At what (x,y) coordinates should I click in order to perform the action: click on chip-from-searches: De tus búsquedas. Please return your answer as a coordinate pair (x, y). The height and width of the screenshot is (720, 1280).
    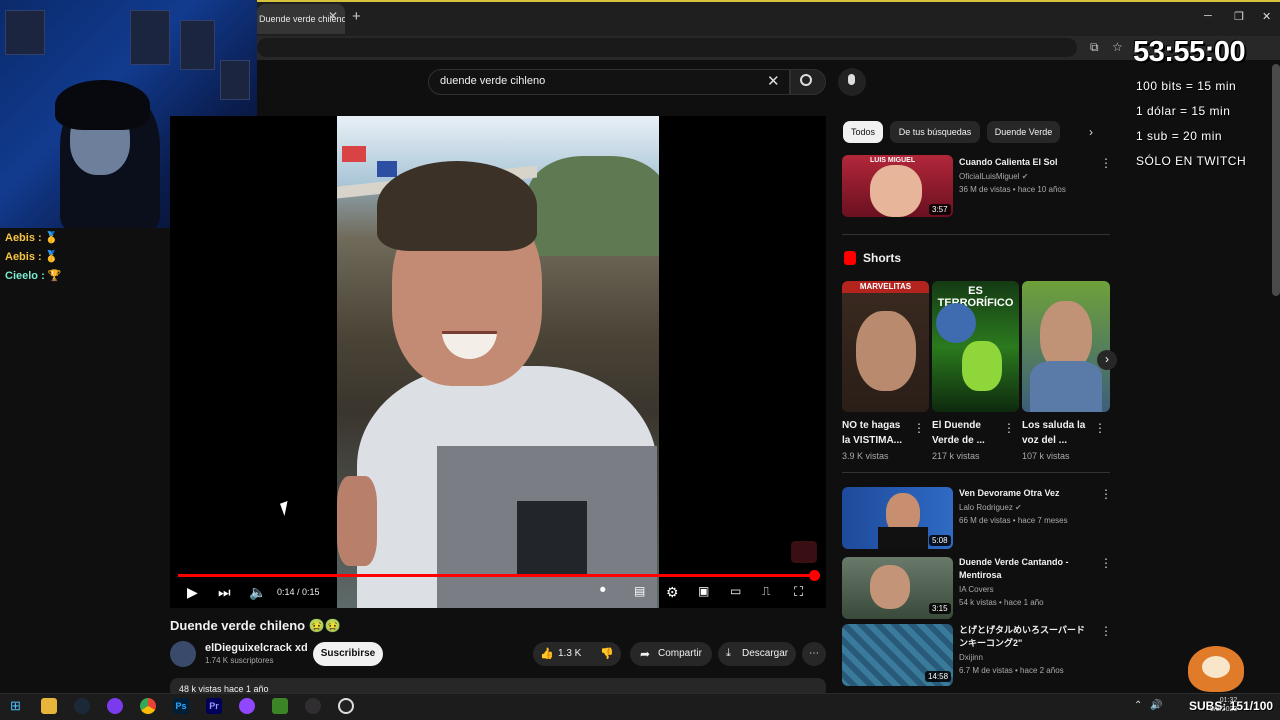
    Looking at the image, I should click on (935, 132).